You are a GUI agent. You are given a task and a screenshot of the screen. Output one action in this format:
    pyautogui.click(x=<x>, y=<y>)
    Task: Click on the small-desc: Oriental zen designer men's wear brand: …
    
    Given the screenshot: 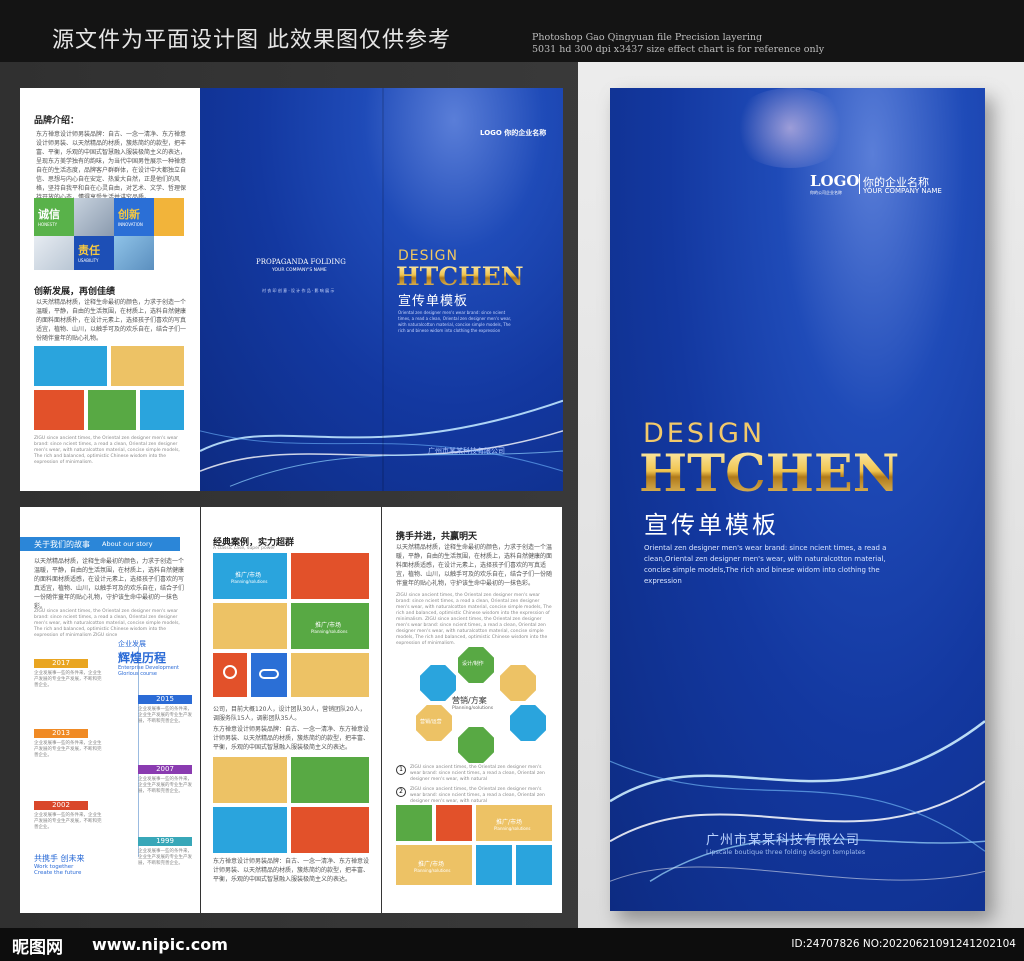 What is the action you would take?
    pyautogui.click(x=455, y=321)
    